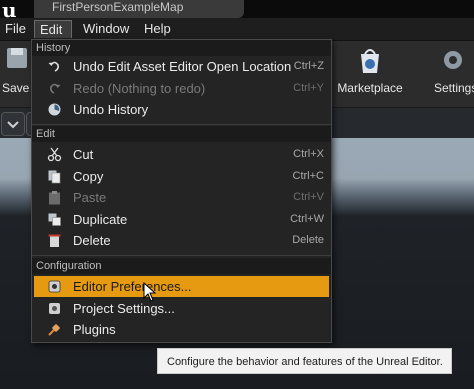 This screenshot has width=474, height=389. What do you see at coordinates (139, 88) in the screenshot?
I see `menu-item-redo-label: Redo (Nothing to redo)` at bounding box center [139, 88].